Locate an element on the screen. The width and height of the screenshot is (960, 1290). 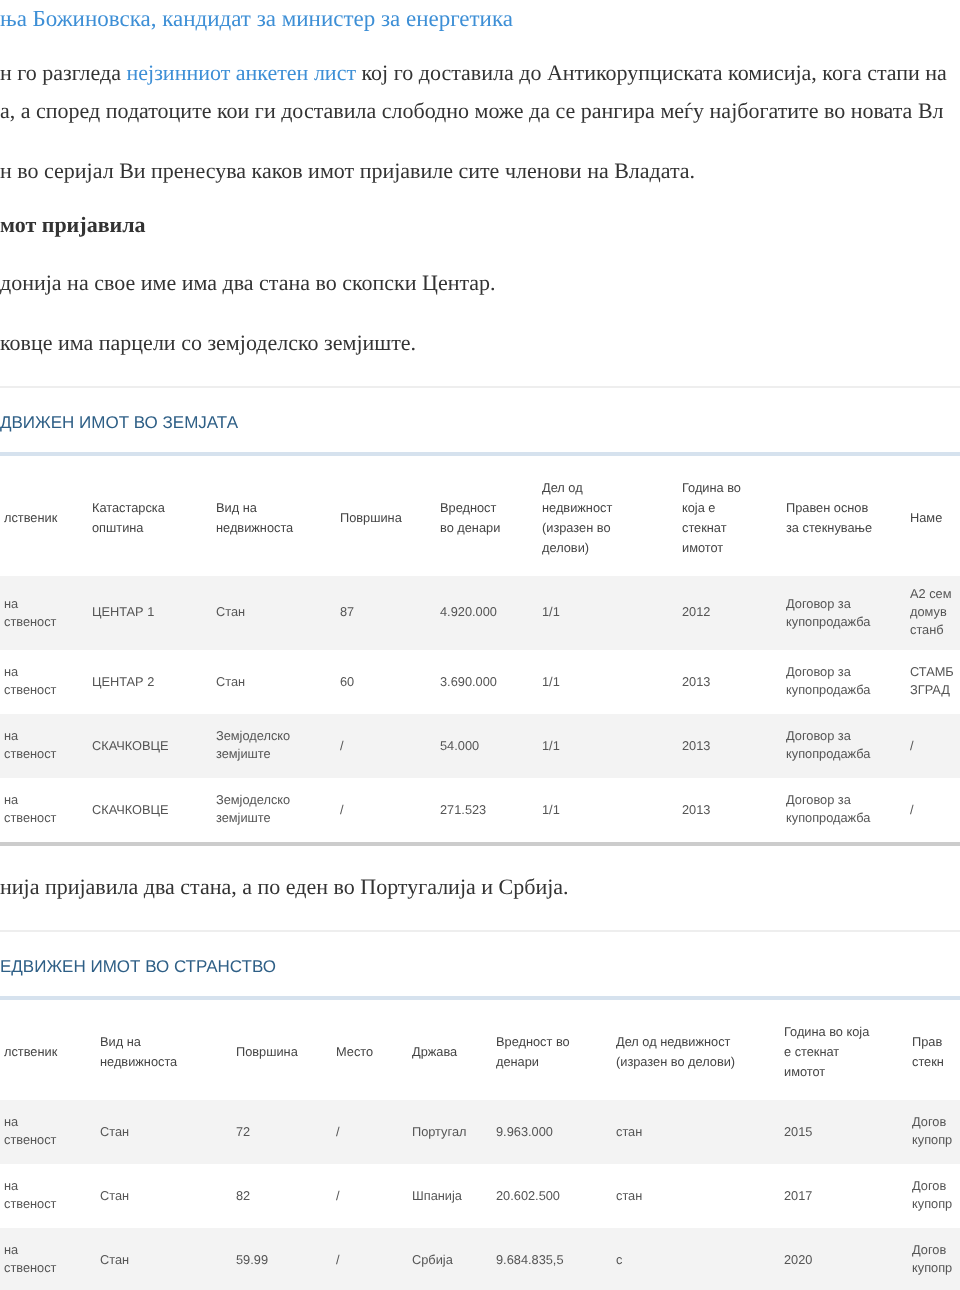
section-heading: мот пријавила is located at coordinates (74, 226).